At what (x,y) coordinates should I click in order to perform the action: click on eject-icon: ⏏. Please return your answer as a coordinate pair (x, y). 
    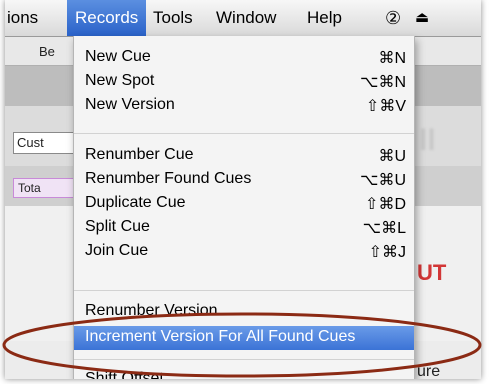
    Looking at the image, I should click on (422, 18).